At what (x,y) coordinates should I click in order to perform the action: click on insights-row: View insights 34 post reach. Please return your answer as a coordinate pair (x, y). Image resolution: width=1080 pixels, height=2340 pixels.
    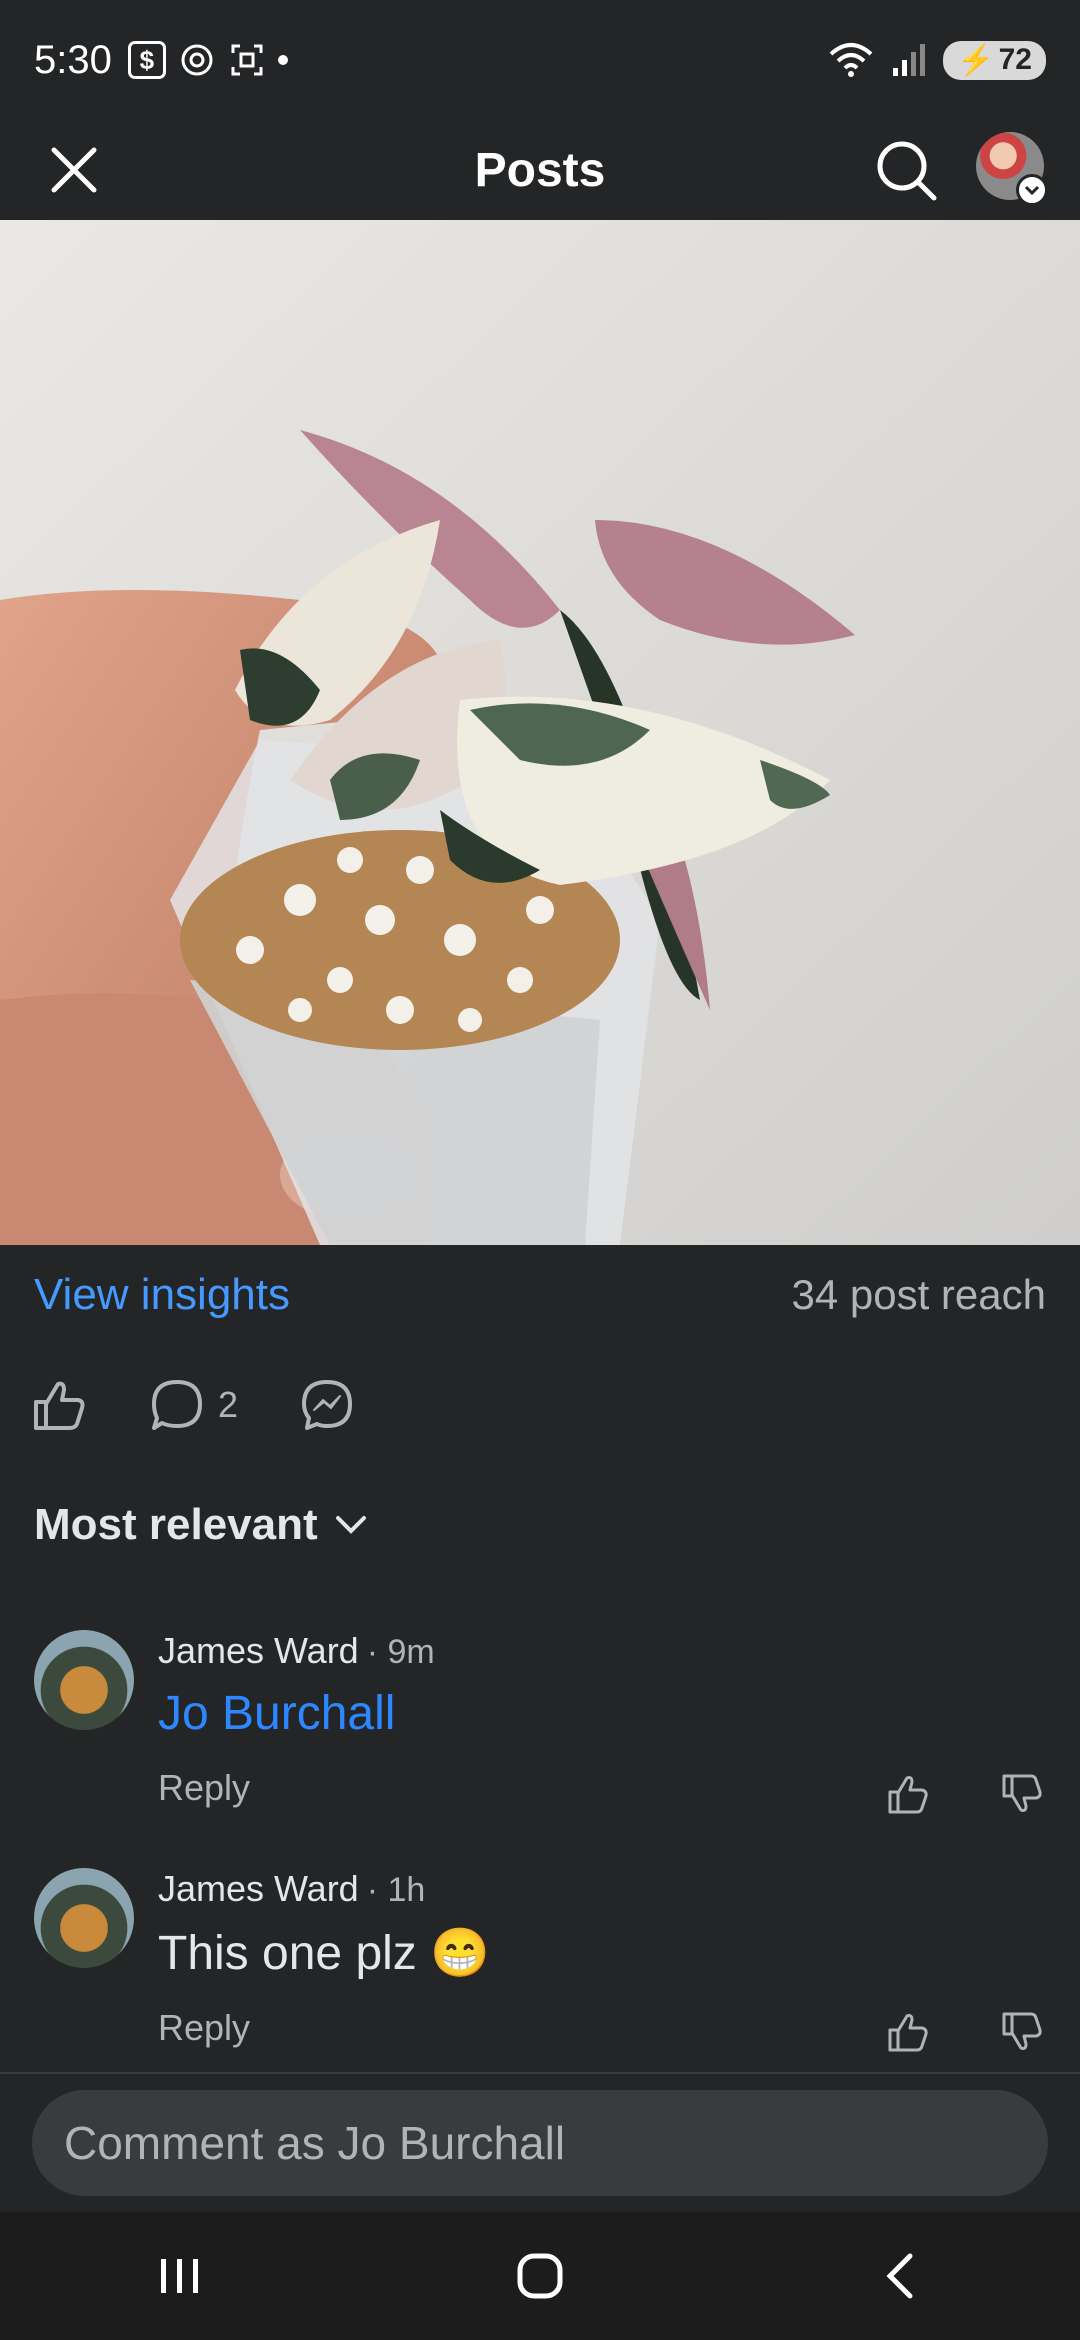
    Looking at the image, I should click on (540, 1295).